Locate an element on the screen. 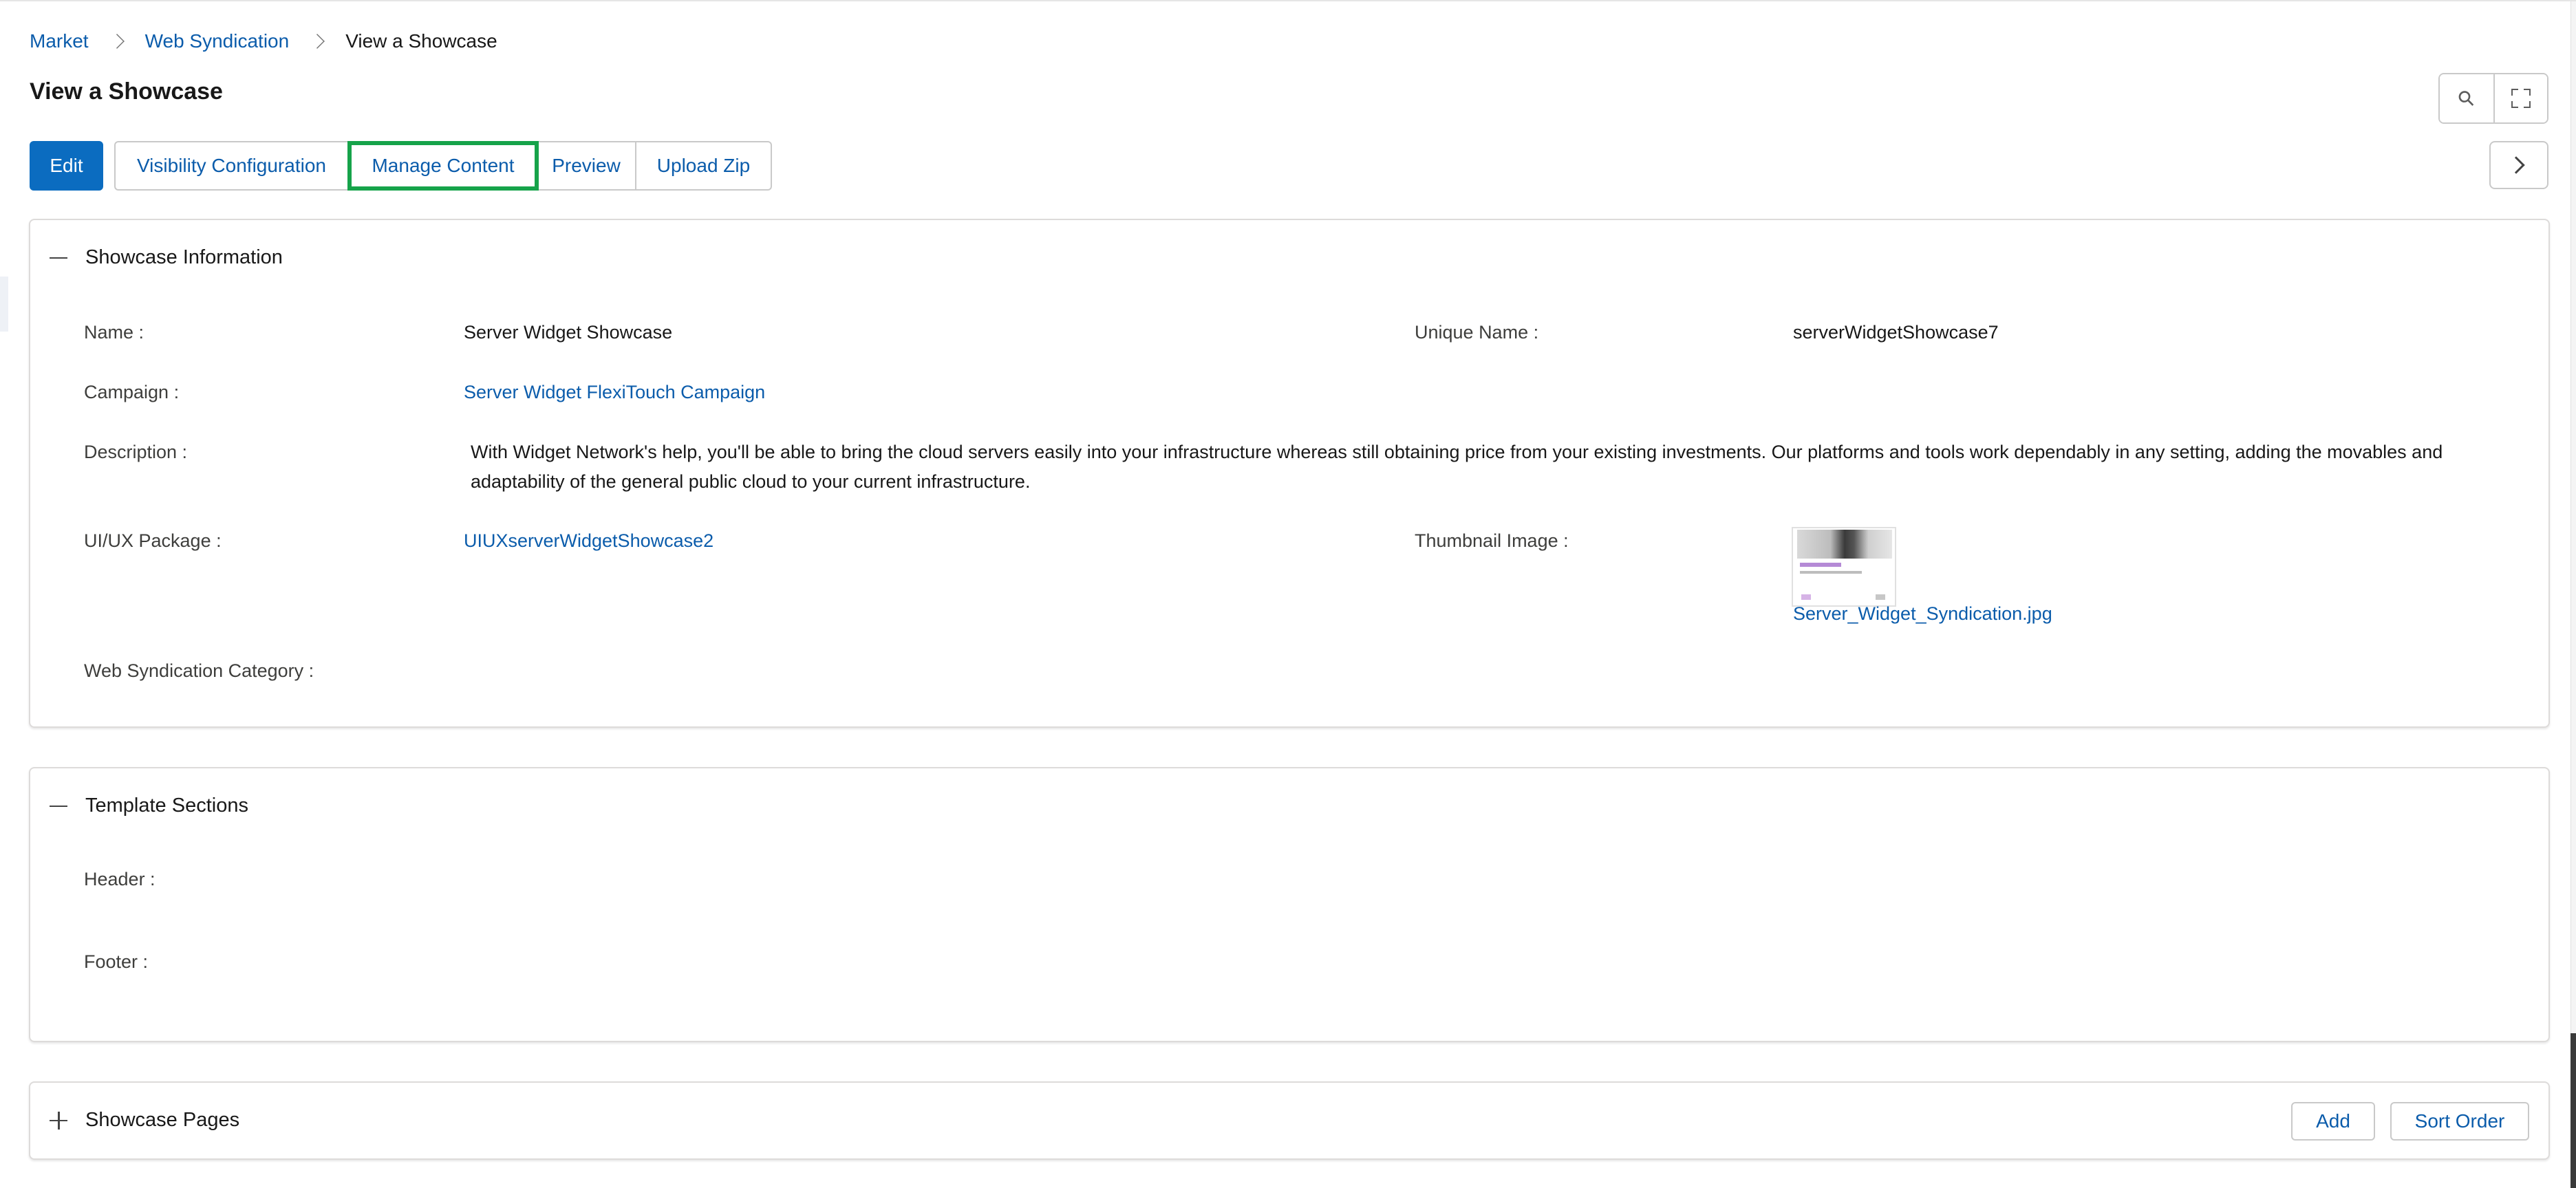  uiux-package-link: UIUXserverWidgetShowcase2 is located at coordinates (588, 541).